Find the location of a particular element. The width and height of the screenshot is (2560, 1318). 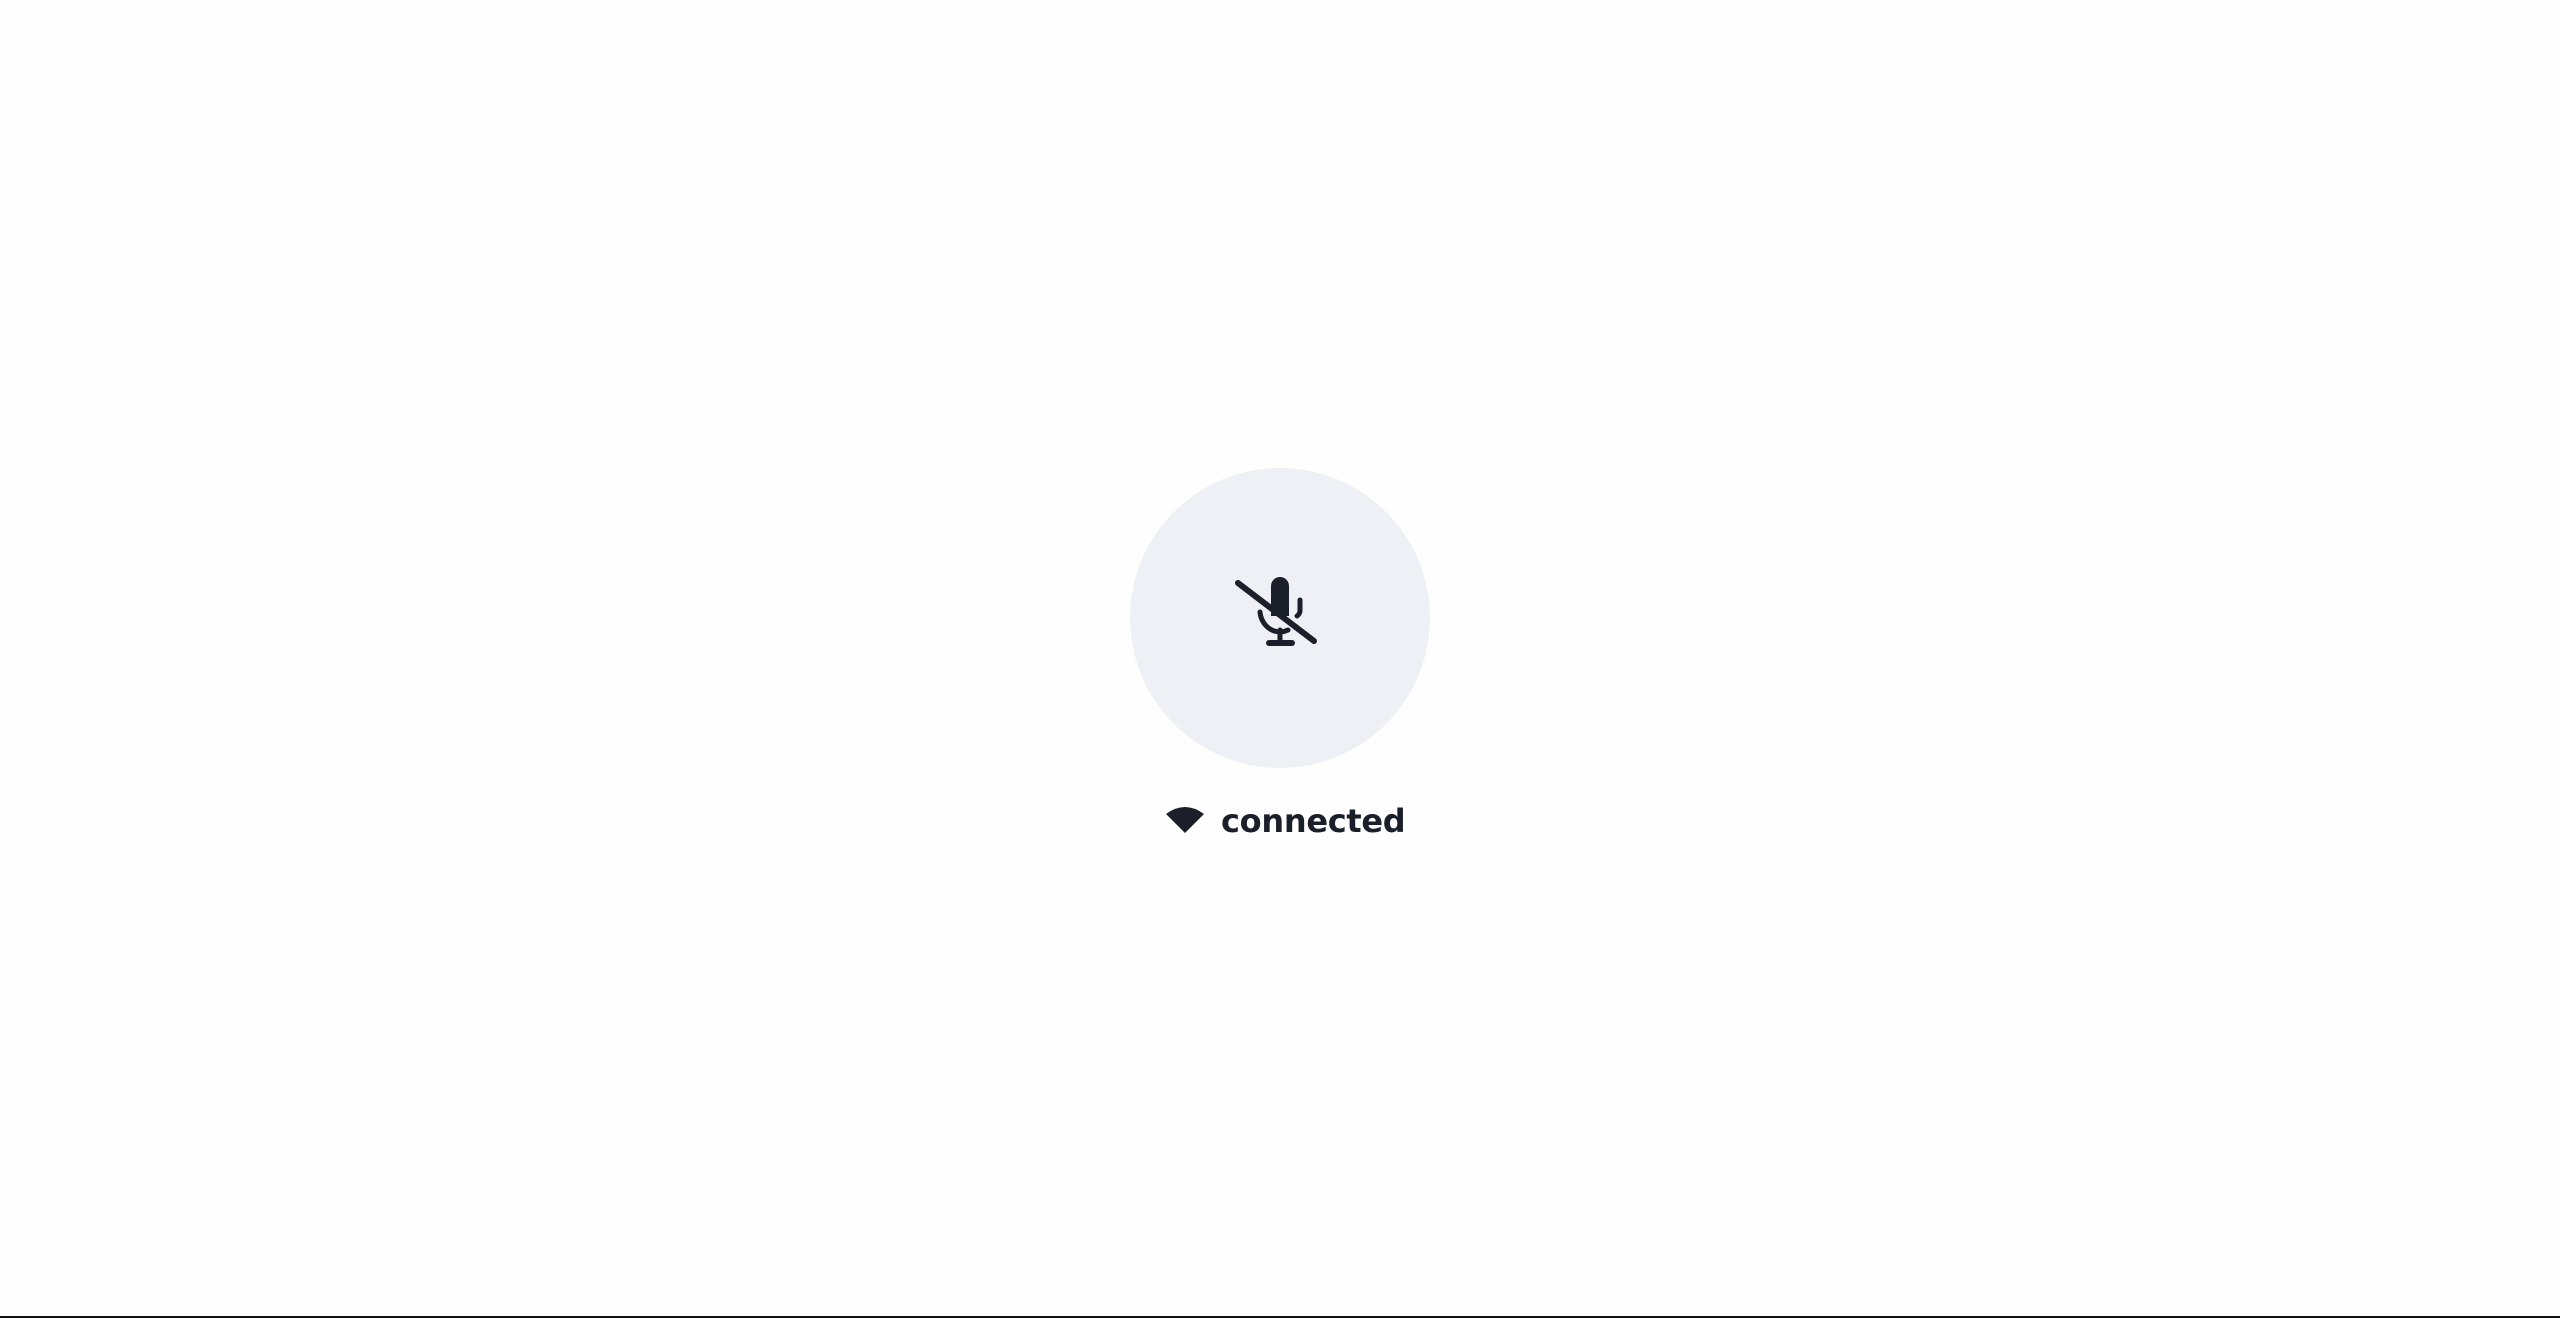

mic-off-icon is located at coordinates (1280, 618).